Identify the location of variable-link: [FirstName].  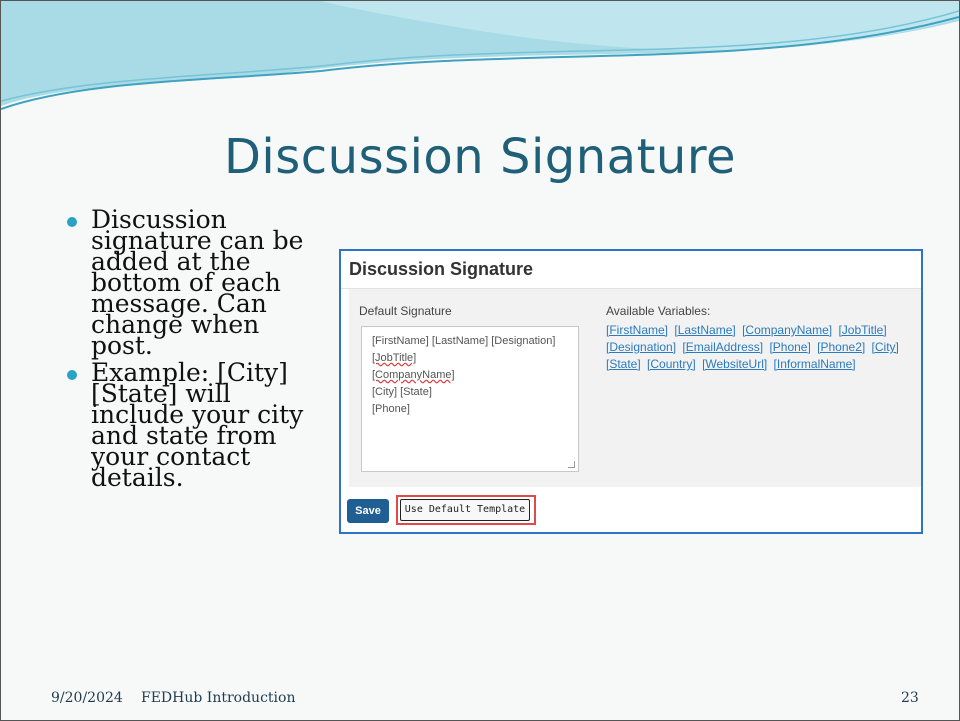
(637, 330).